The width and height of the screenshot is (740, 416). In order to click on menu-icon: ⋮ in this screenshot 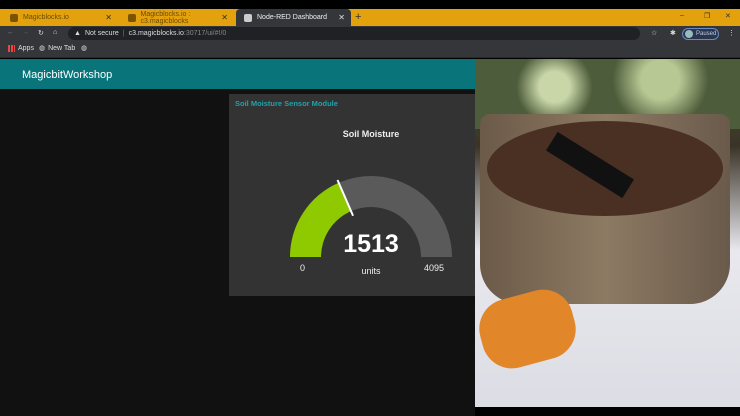, I will do `click(731, 33)`.